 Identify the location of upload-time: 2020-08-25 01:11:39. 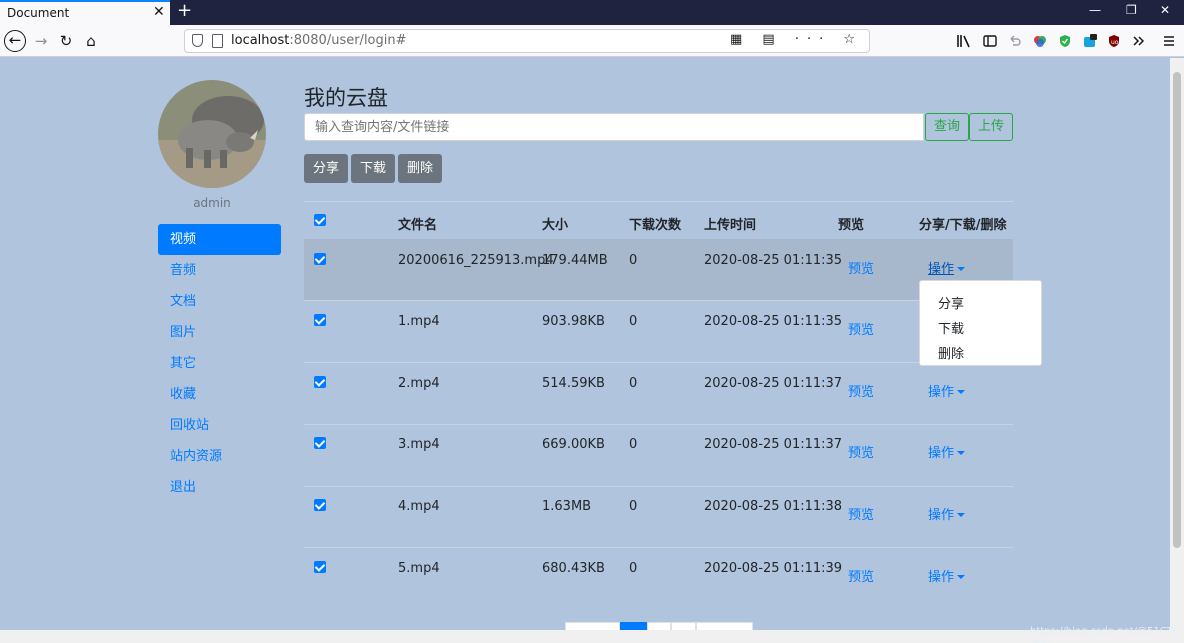
(773, 568).